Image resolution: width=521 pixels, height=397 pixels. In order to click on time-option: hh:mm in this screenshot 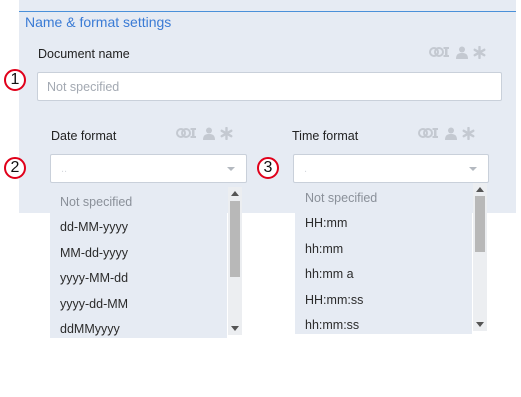, I will do `click(383, 249)`.